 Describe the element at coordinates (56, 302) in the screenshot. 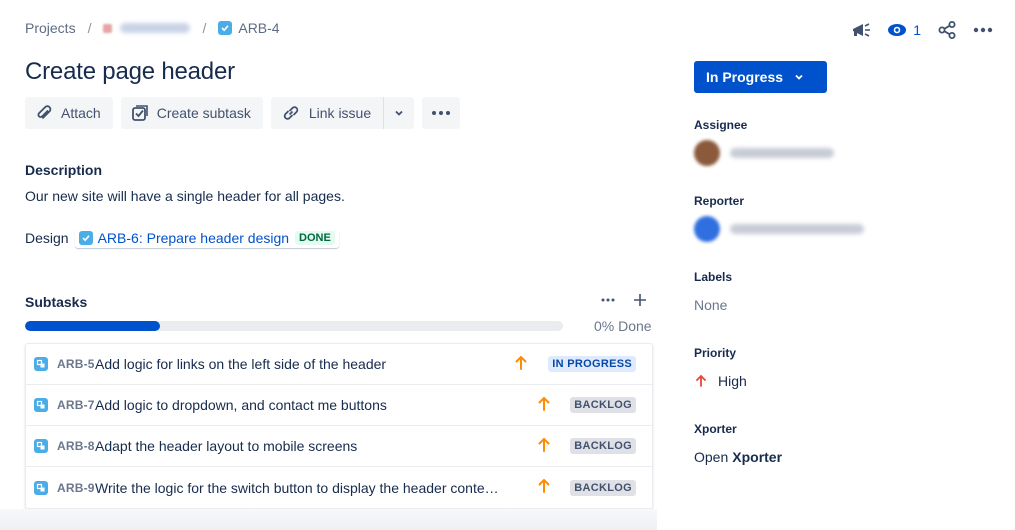

I see `subtasks-heading: Subtasks` at that location.